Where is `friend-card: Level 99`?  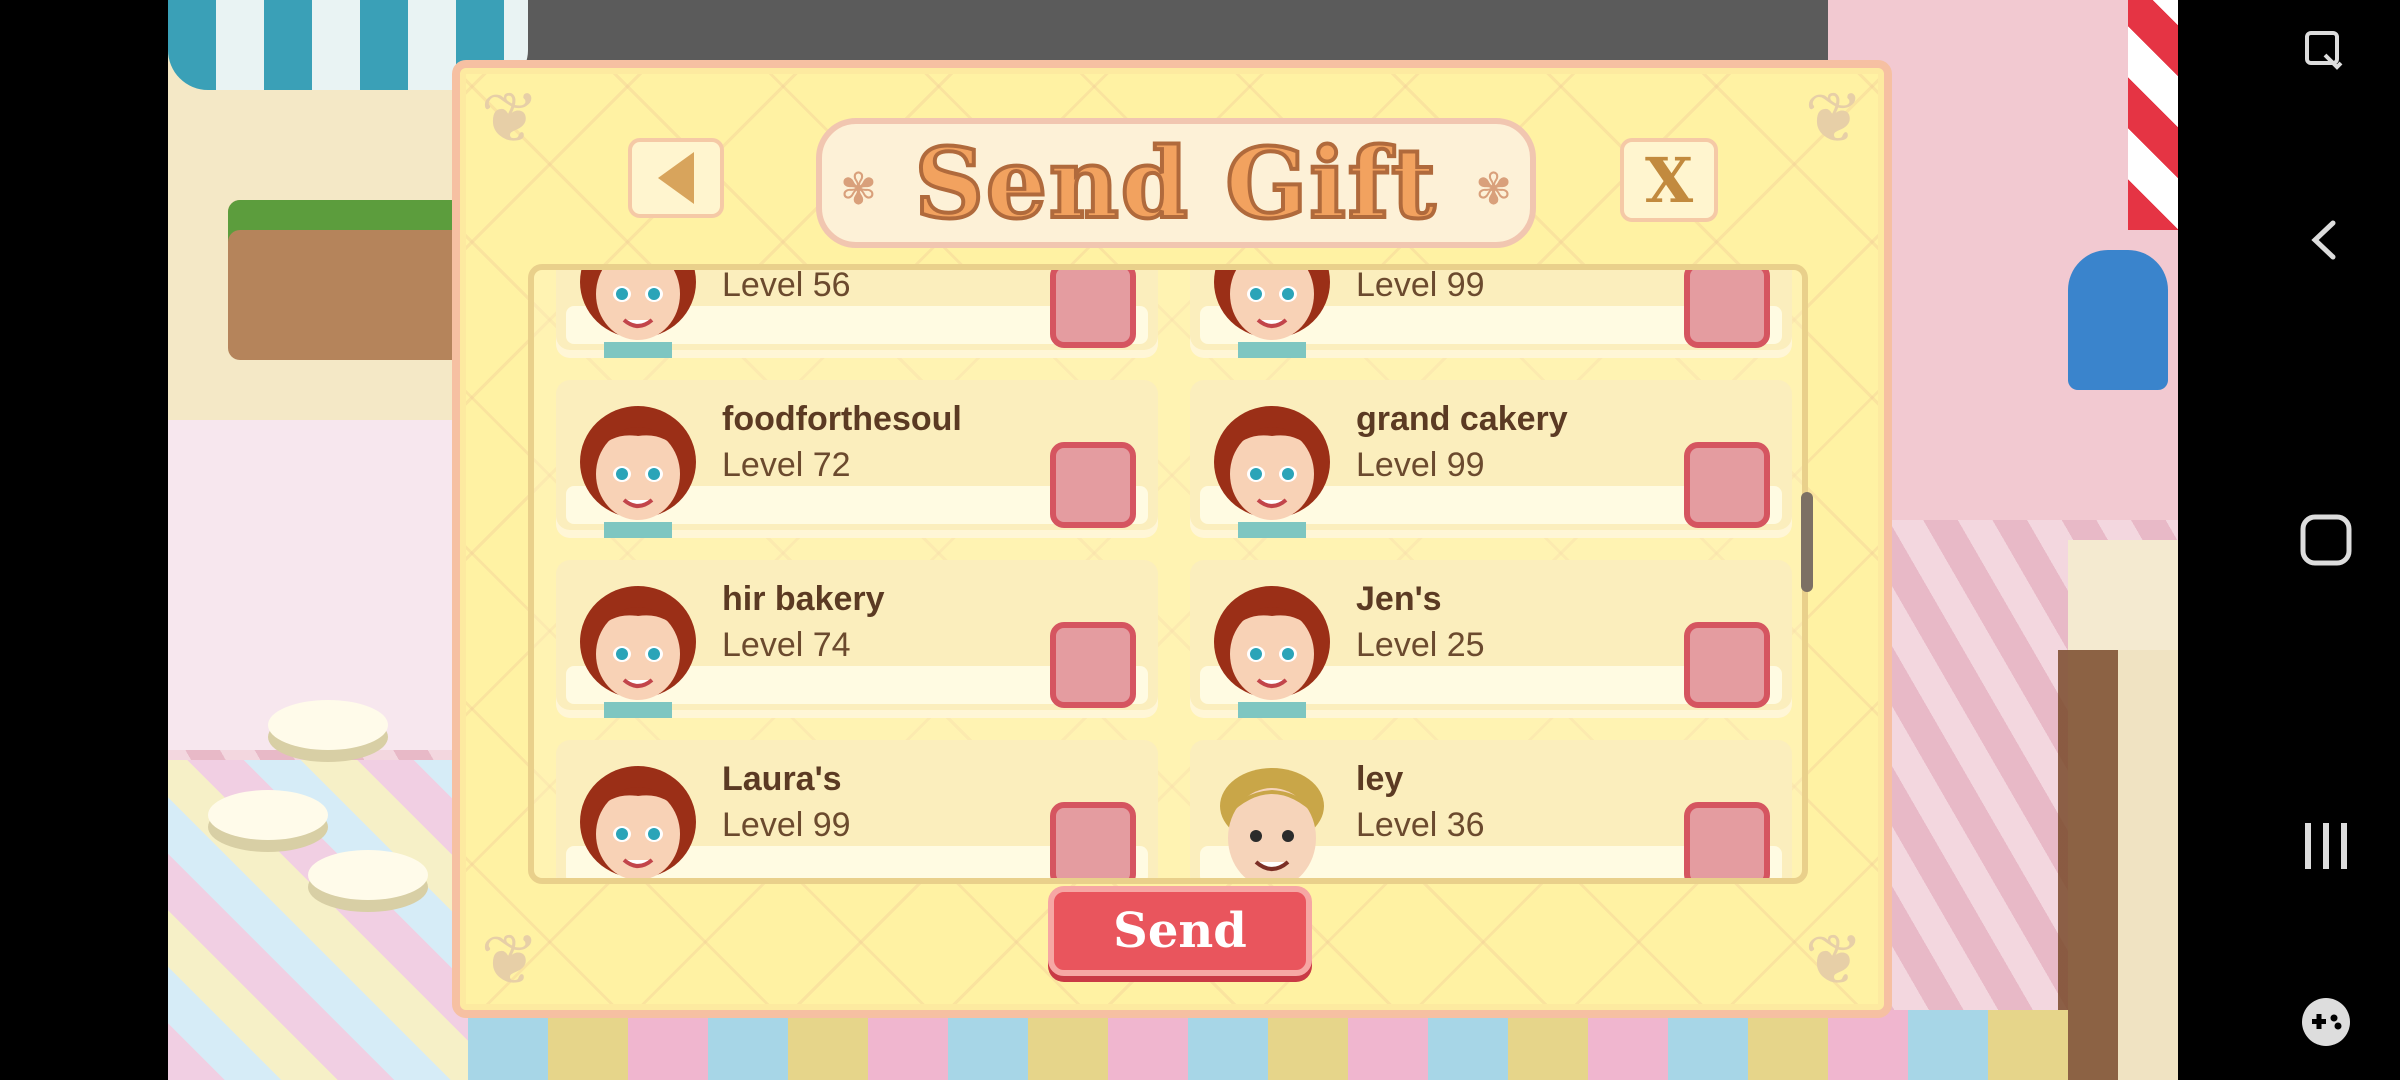 friend-card: Level 99 is located at coordinates (1491, 312).